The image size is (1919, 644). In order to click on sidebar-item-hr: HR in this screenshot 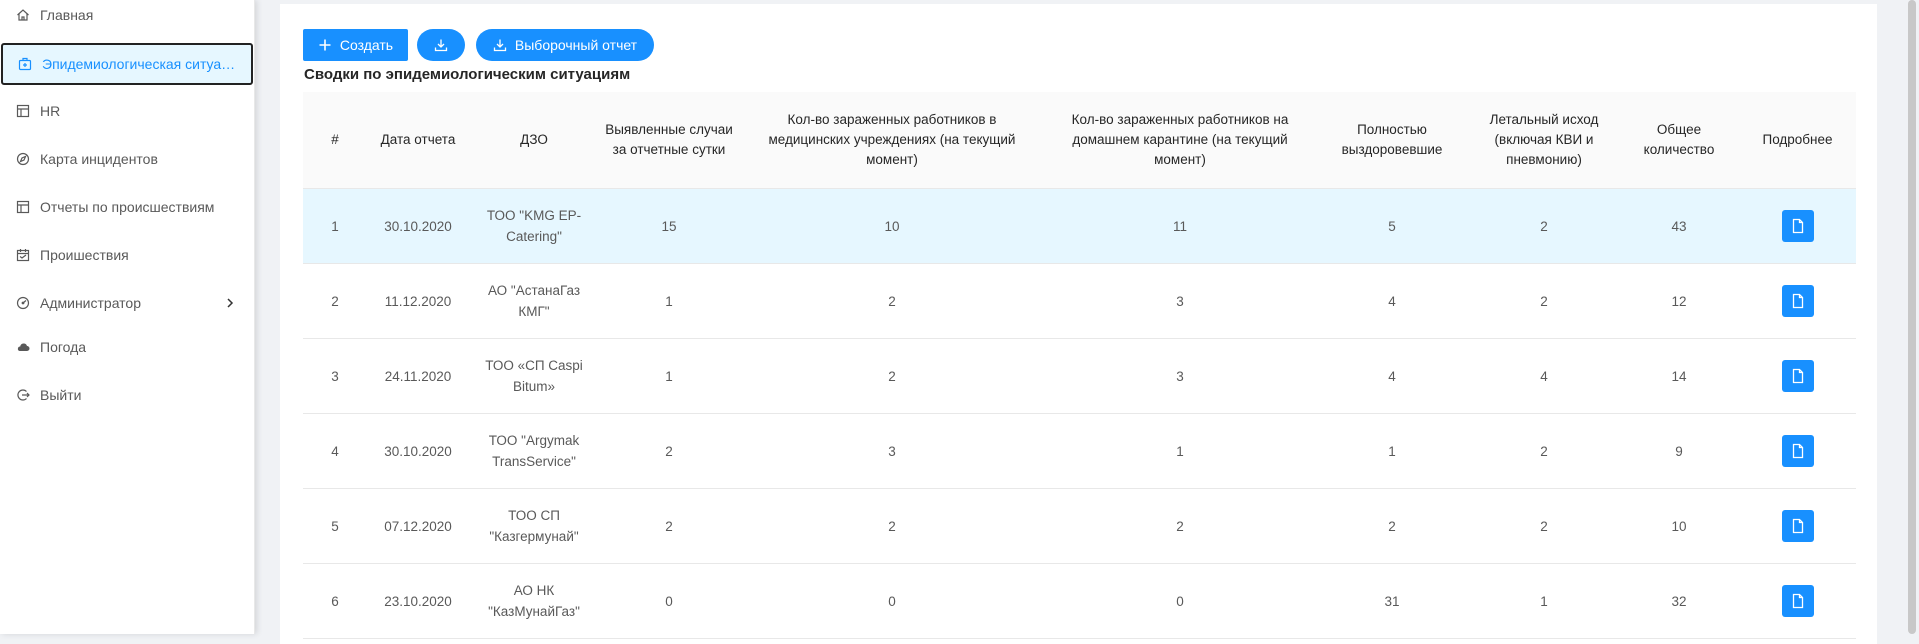, I will do `click(127, 111)`.